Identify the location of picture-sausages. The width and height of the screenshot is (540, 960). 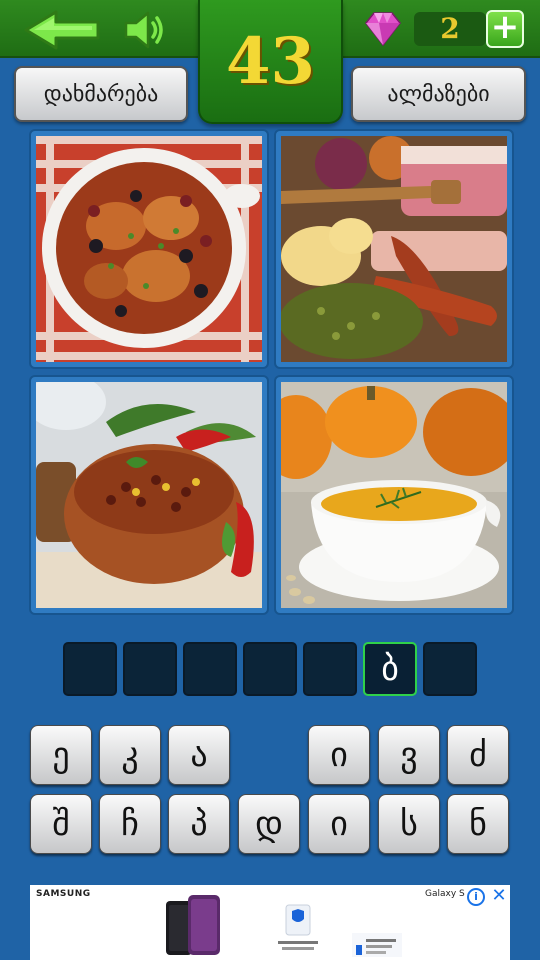
(394, 249).